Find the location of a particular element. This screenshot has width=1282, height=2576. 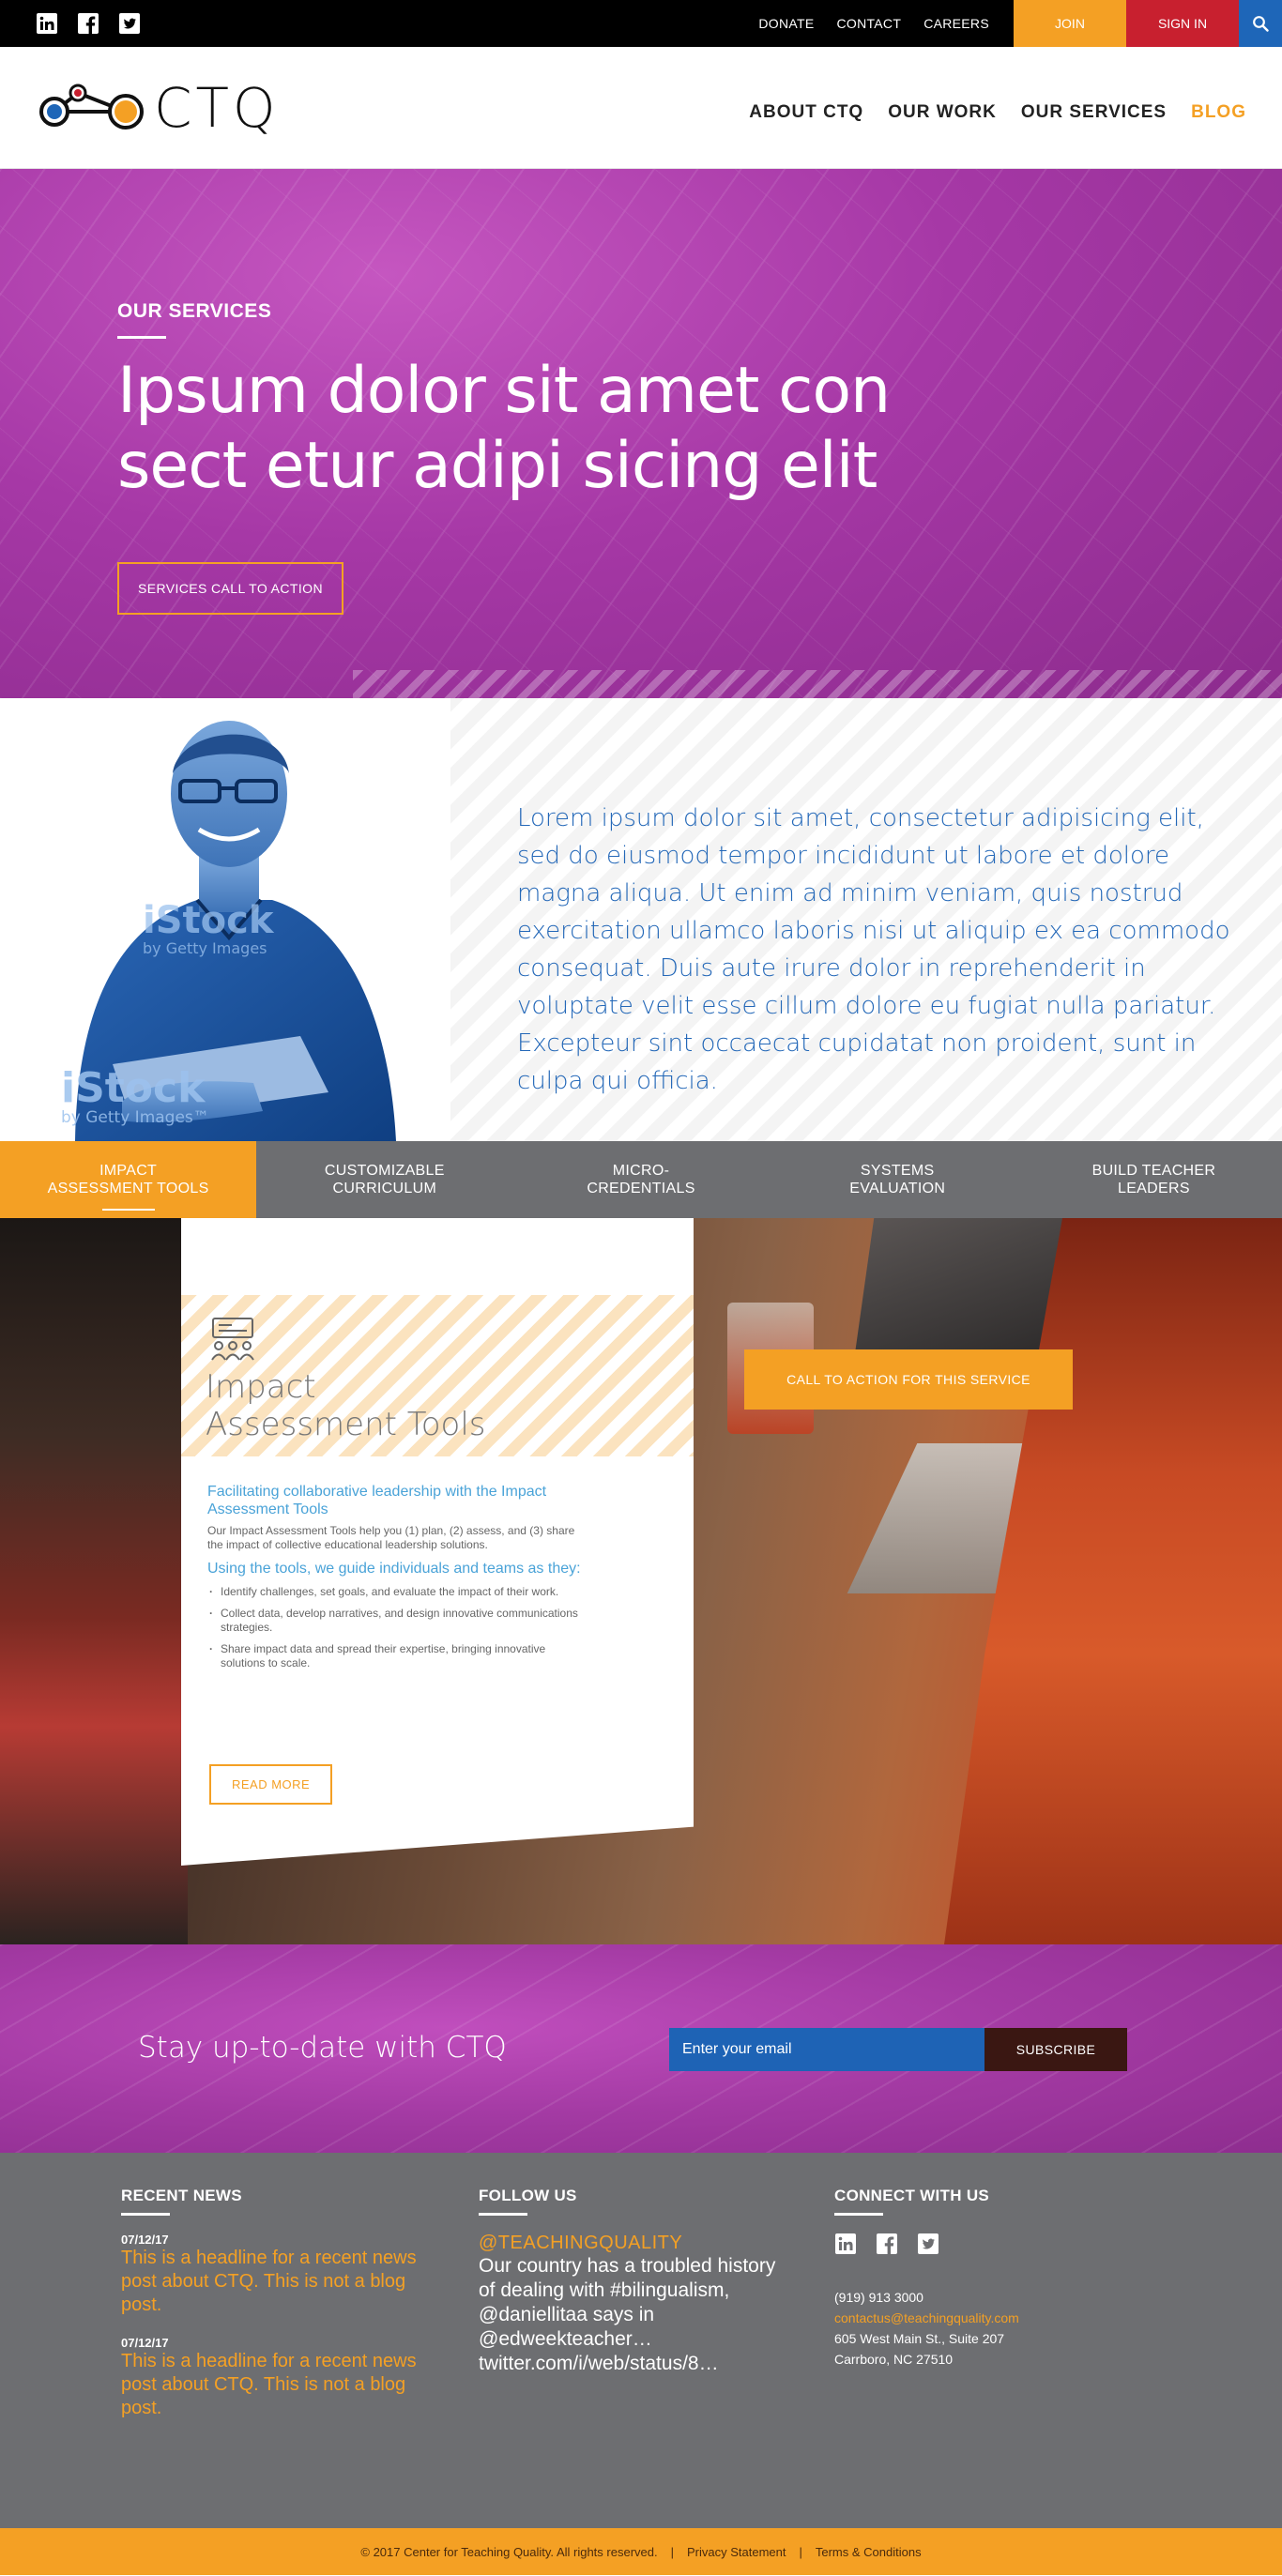

nav-our-services: OUR SERVICES is located at coordinates (1094, 112).